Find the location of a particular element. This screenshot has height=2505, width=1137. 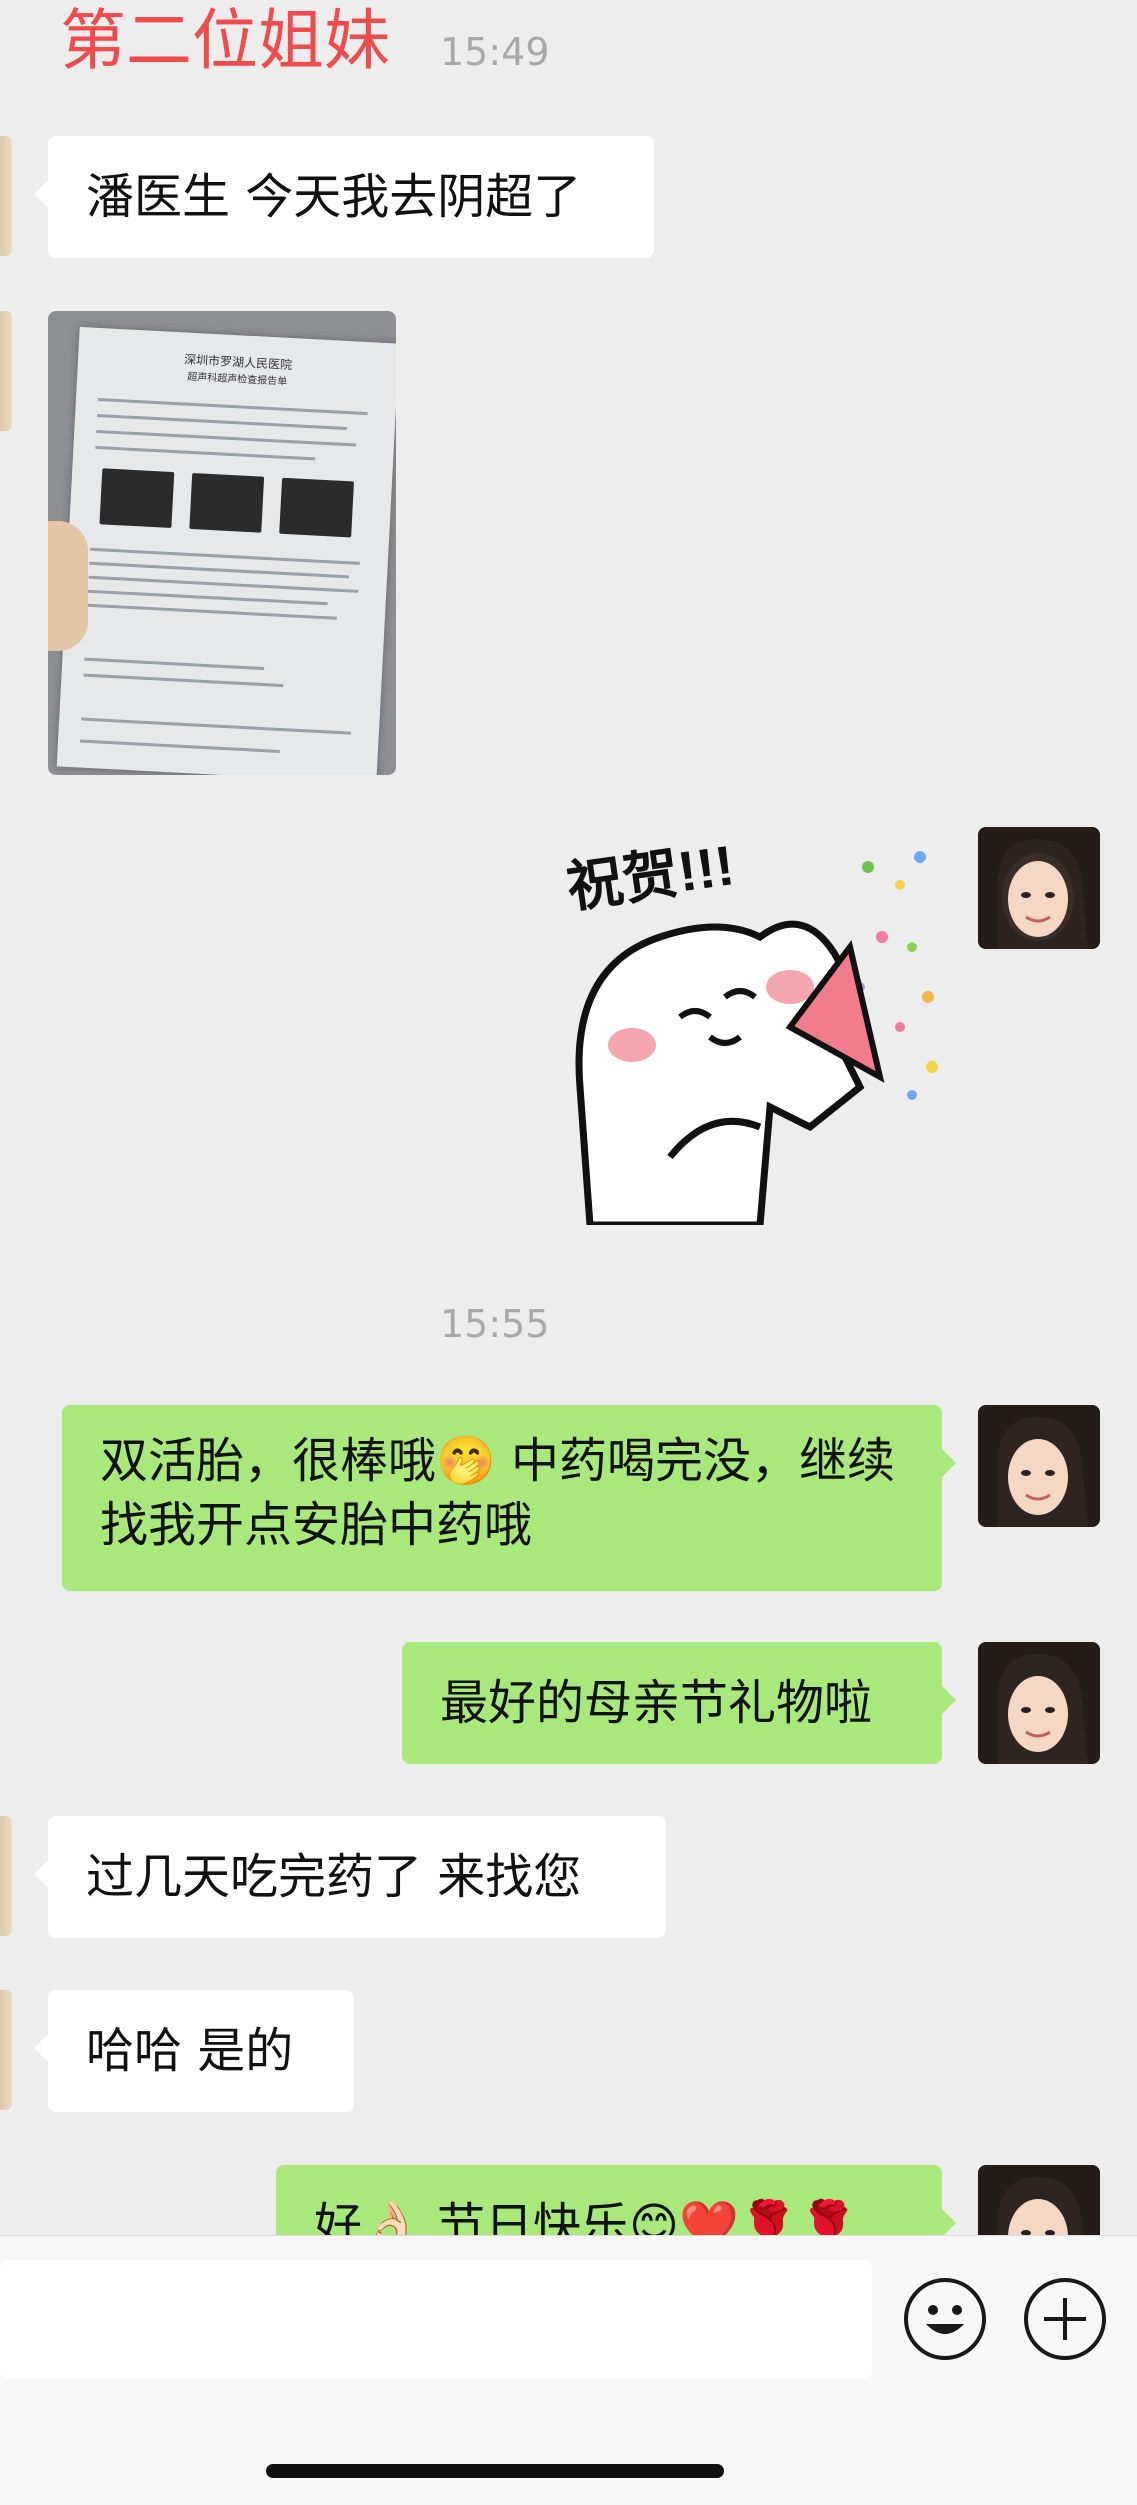

sticker-image: 祝贺!!! is located at coordinates (750, 1031).